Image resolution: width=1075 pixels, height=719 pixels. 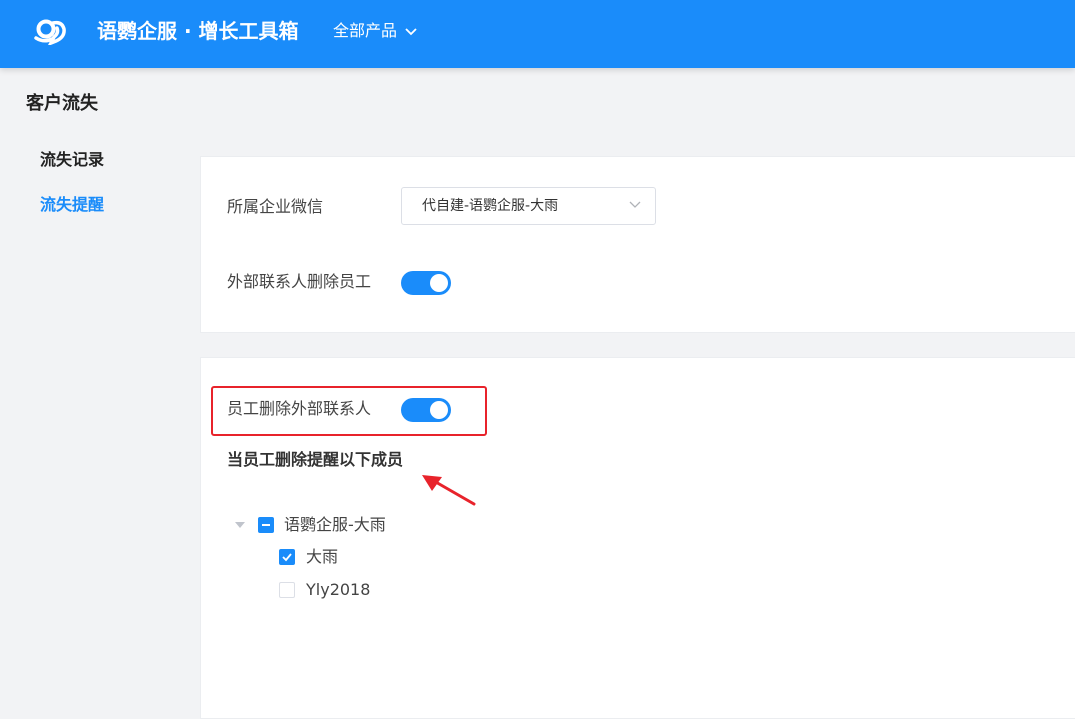 I want to click on brand-title: 语鹦企服 · 增长工具箱, so click(x=198, y=31).